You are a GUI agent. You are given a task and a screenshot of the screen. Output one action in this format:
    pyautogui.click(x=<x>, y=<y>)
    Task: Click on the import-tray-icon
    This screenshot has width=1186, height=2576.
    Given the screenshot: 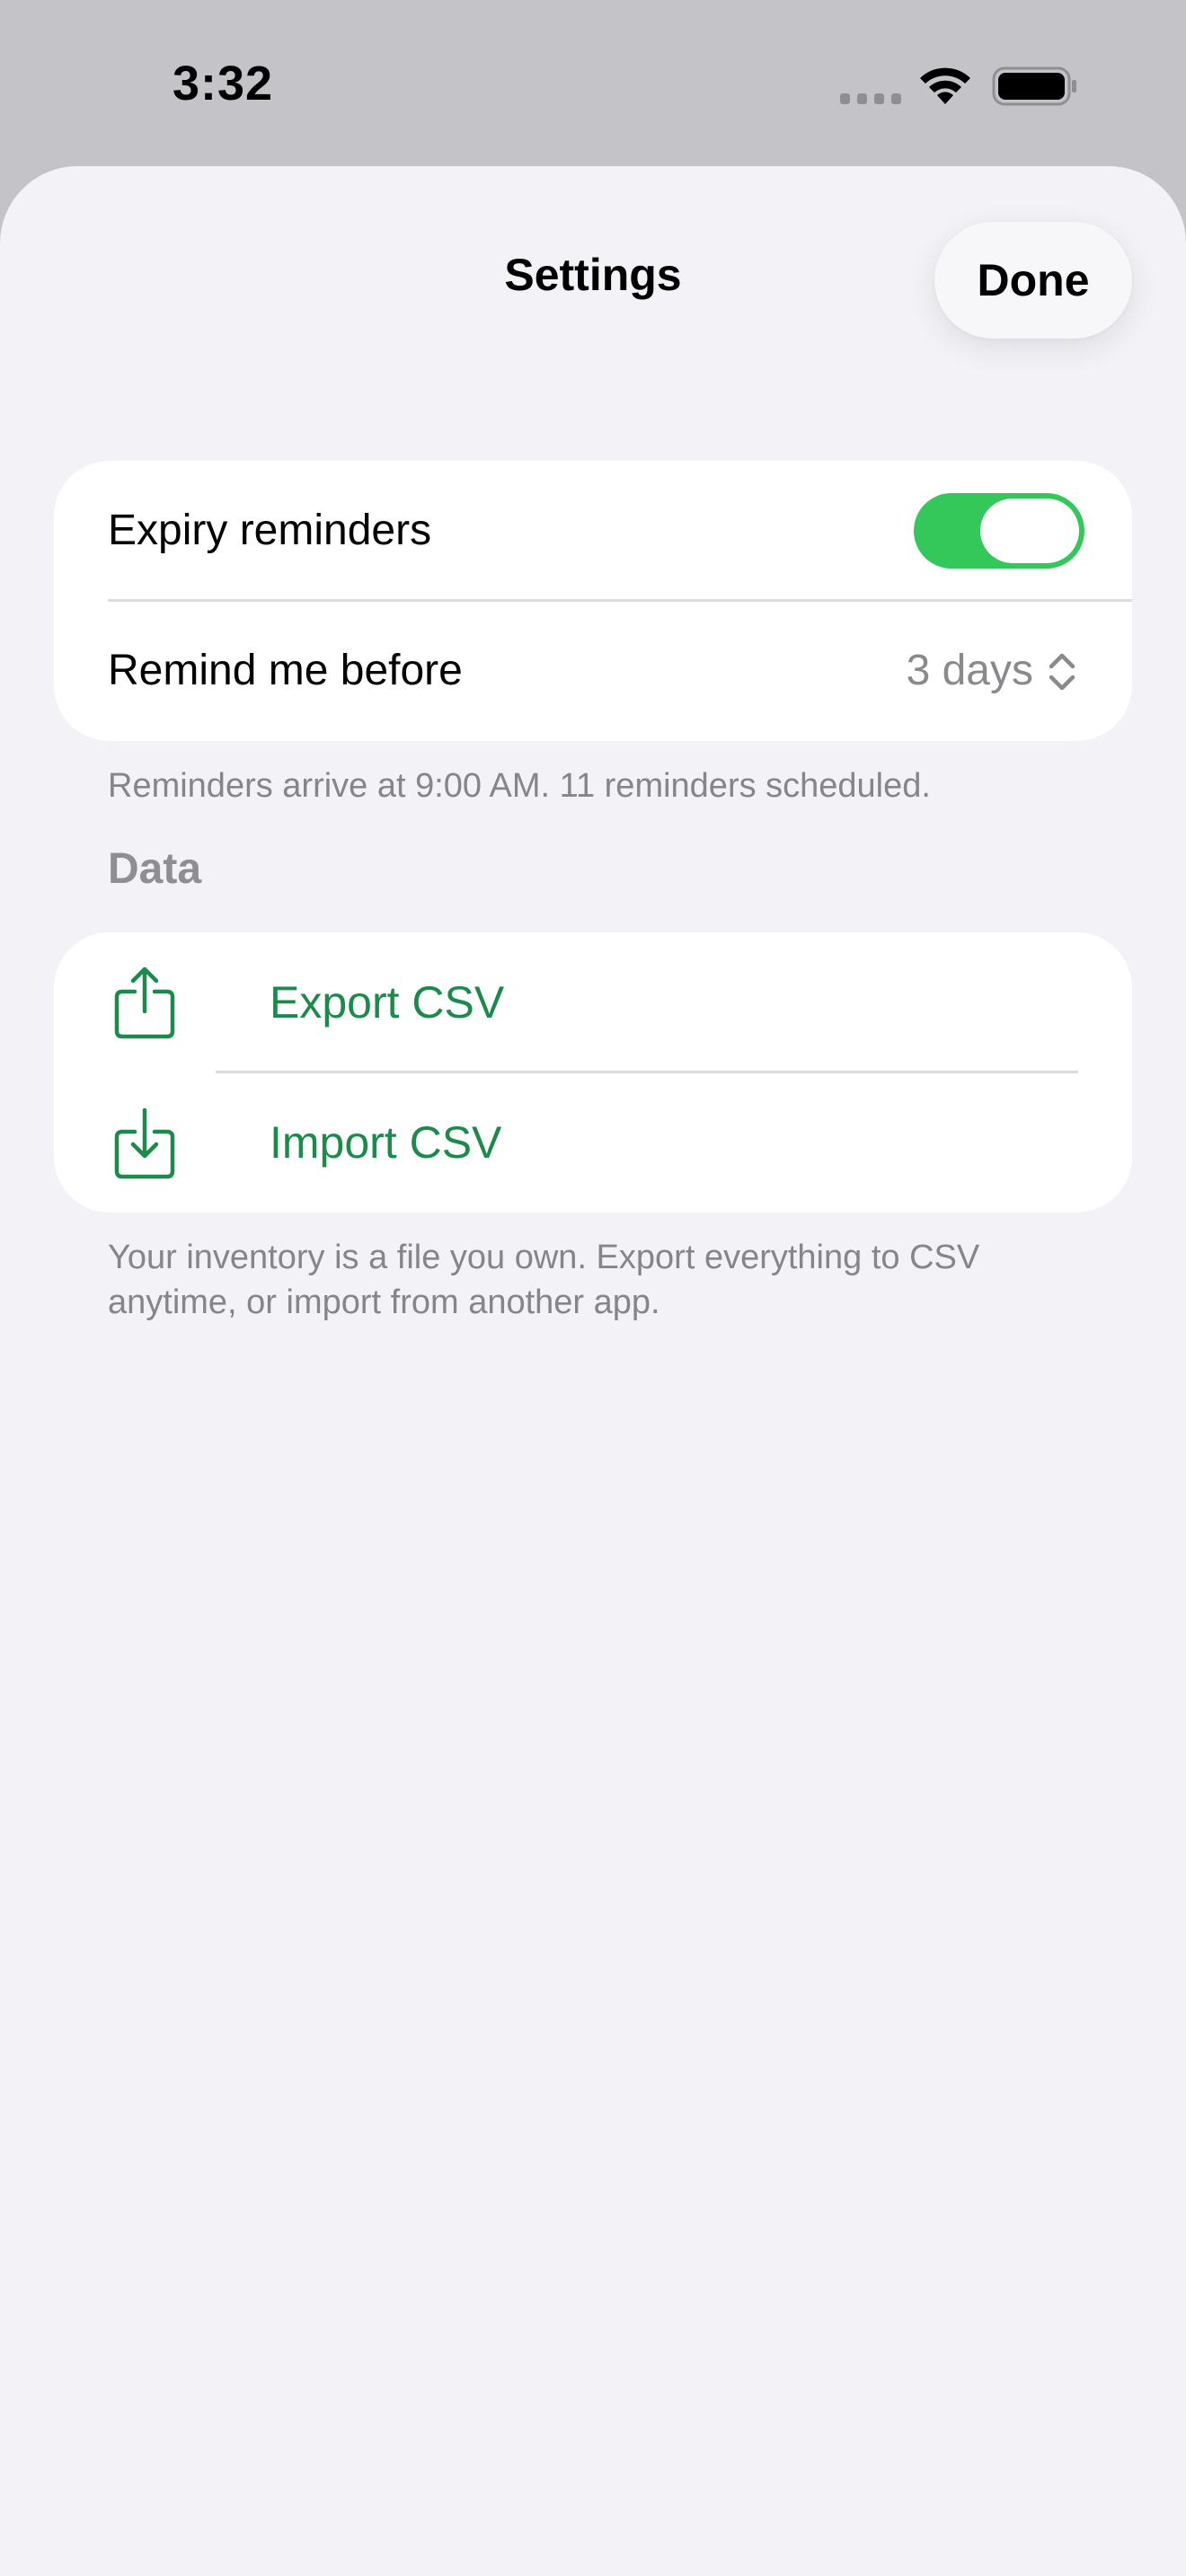 What is the action you would take?
    pyautogui.click(x=144, y=1143)
    